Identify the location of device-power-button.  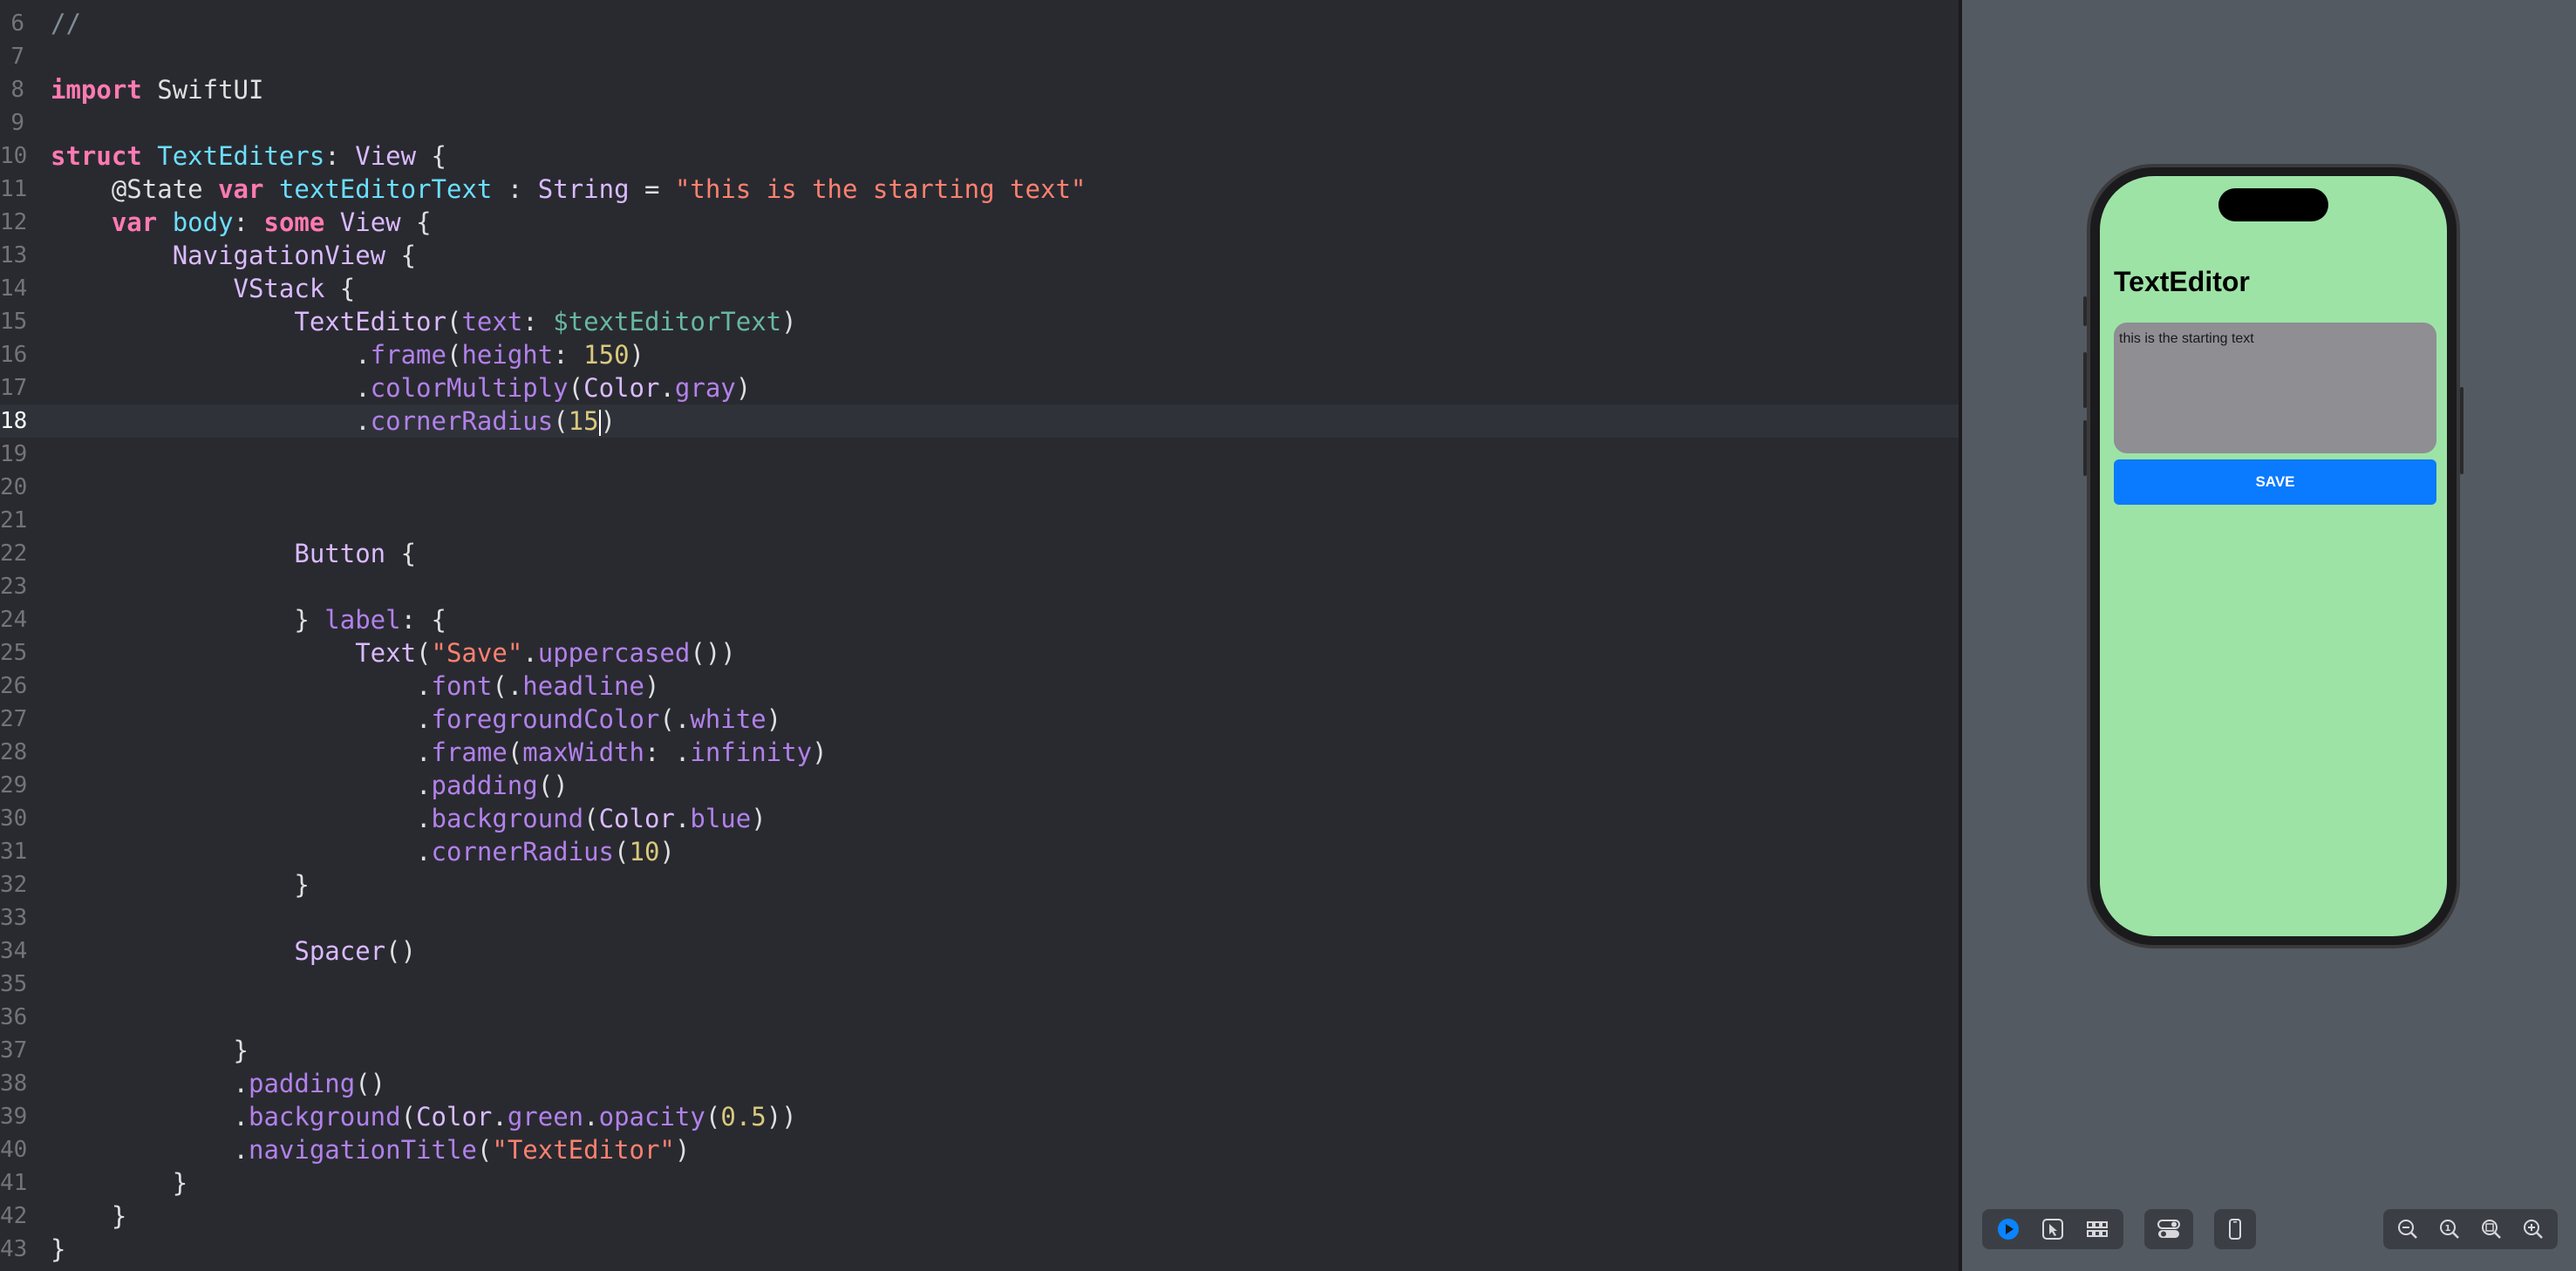
(2462, 431).